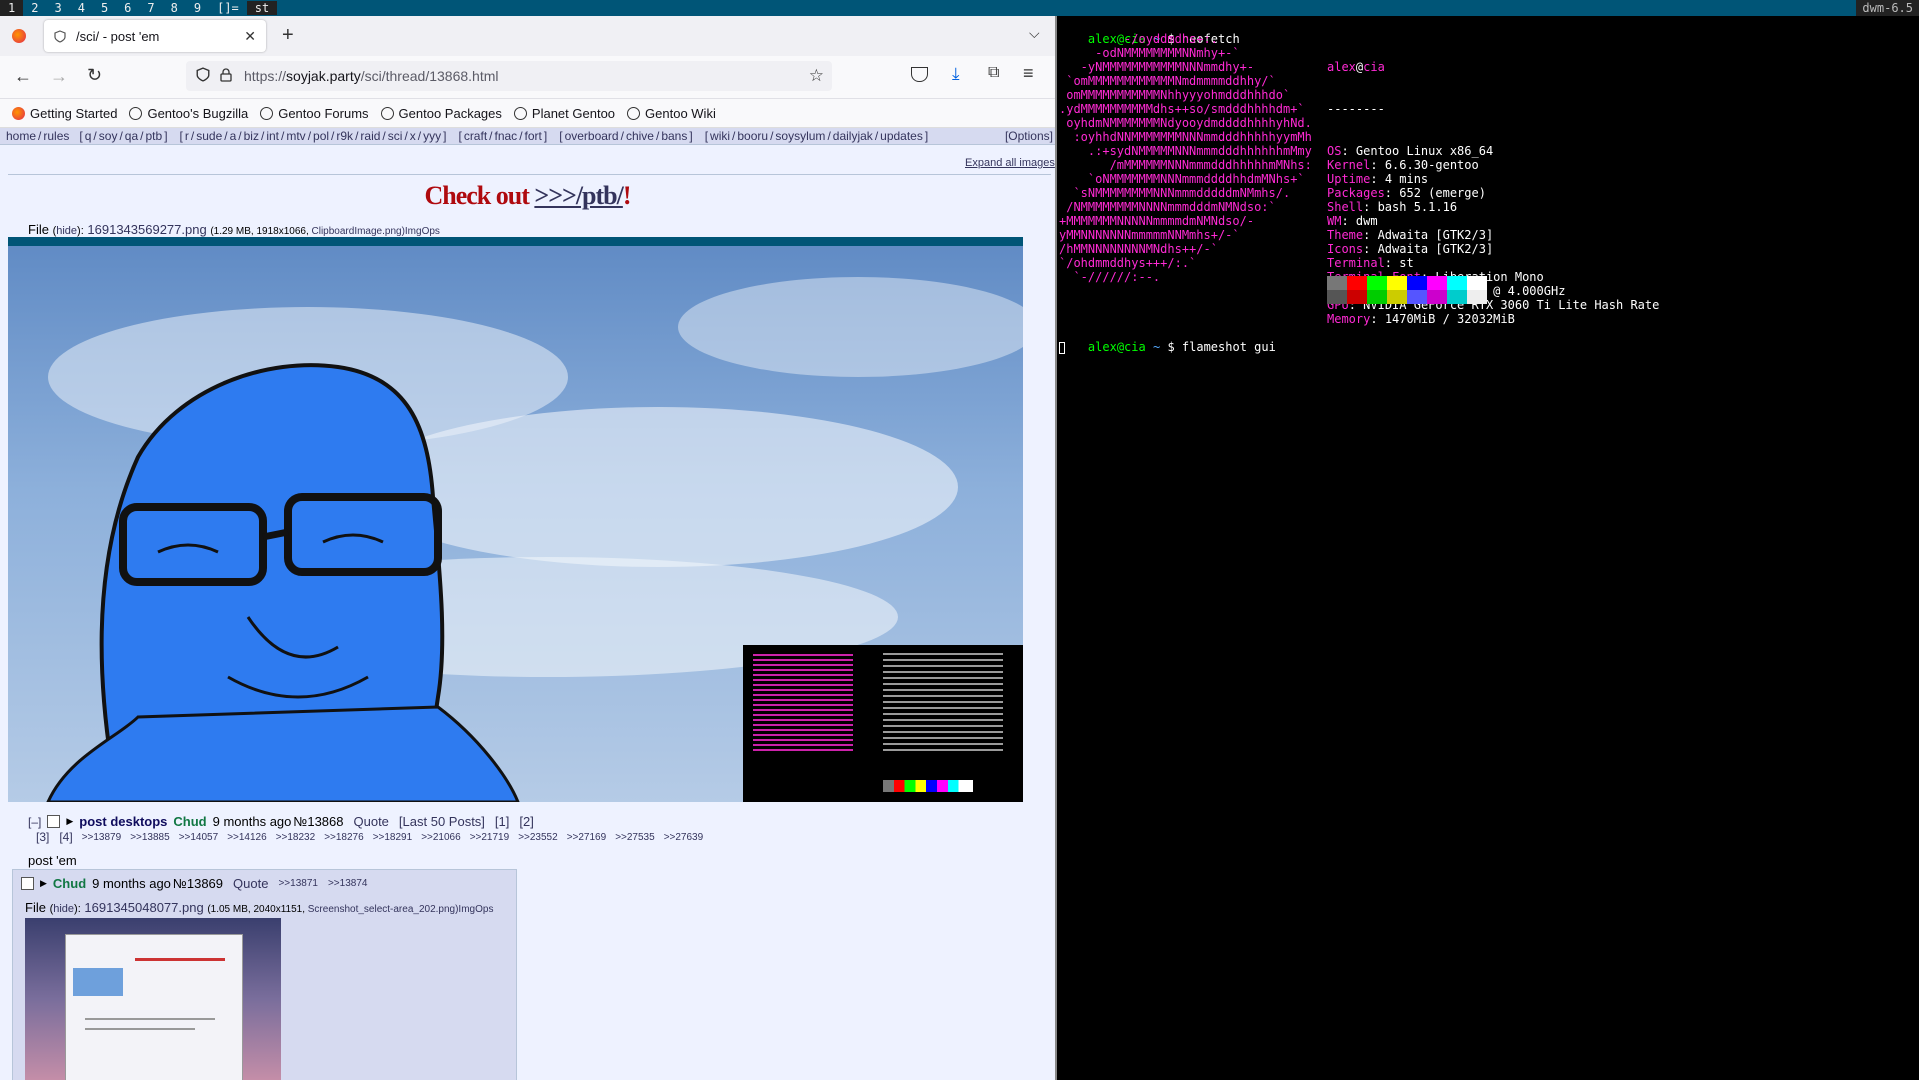 The width and height of the screenshot is (1919, 1080). Describe the element at coordinates (199, 837) in the screenshot. I see `backlink: >>14057` at that location.